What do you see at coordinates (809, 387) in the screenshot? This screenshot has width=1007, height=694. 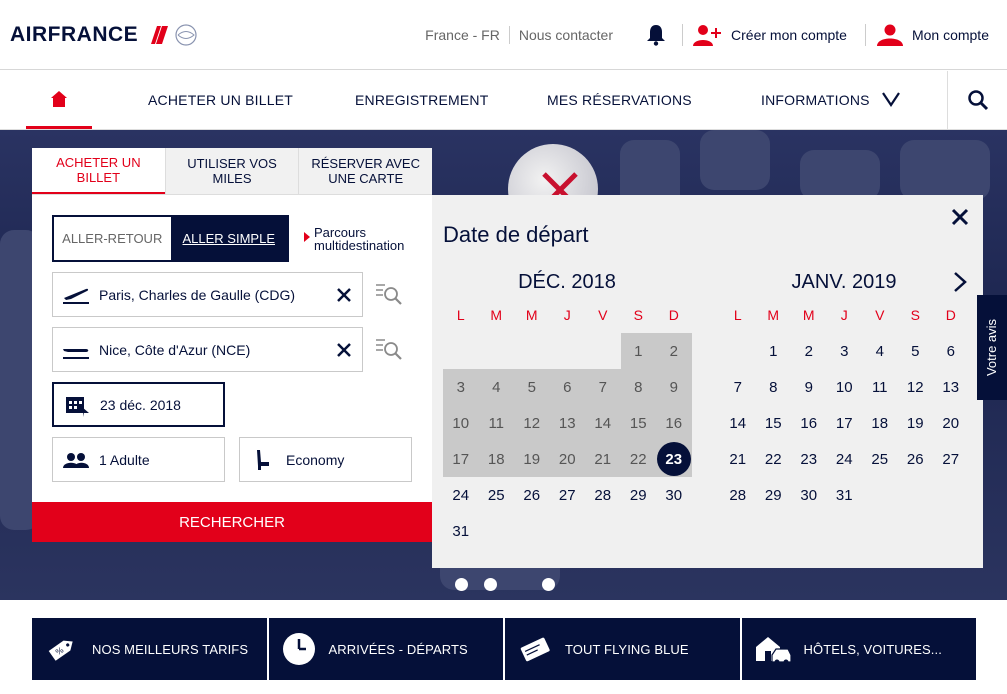 I see `calendar-day: 9` at bounding box center [809, 387].